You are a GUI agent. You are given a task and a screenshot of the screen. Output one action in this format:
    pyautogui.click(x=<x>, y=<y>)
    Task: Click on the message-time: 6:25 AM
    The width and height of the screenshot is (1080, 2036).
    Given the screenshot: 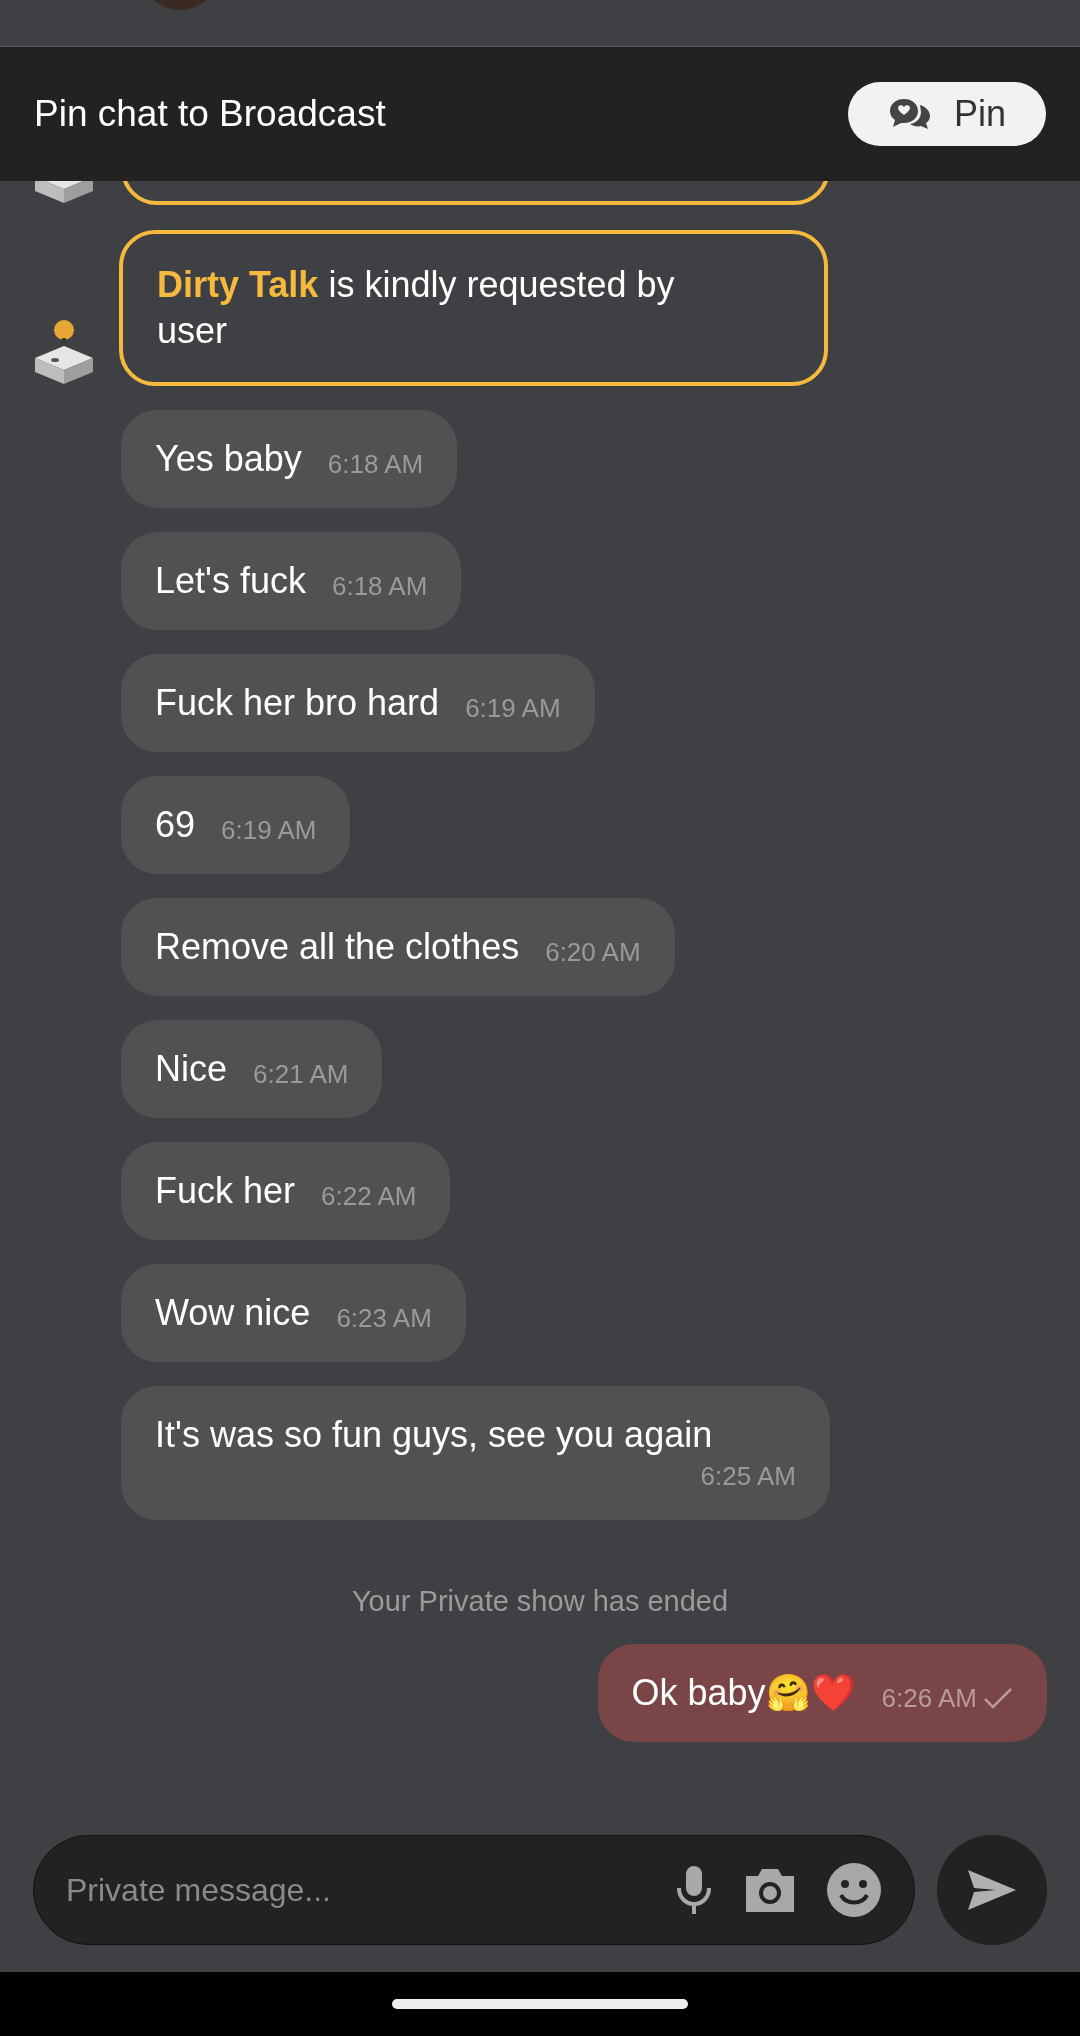 What is the action you would take?
    pyautogui.click(x=748, y=1476)
    